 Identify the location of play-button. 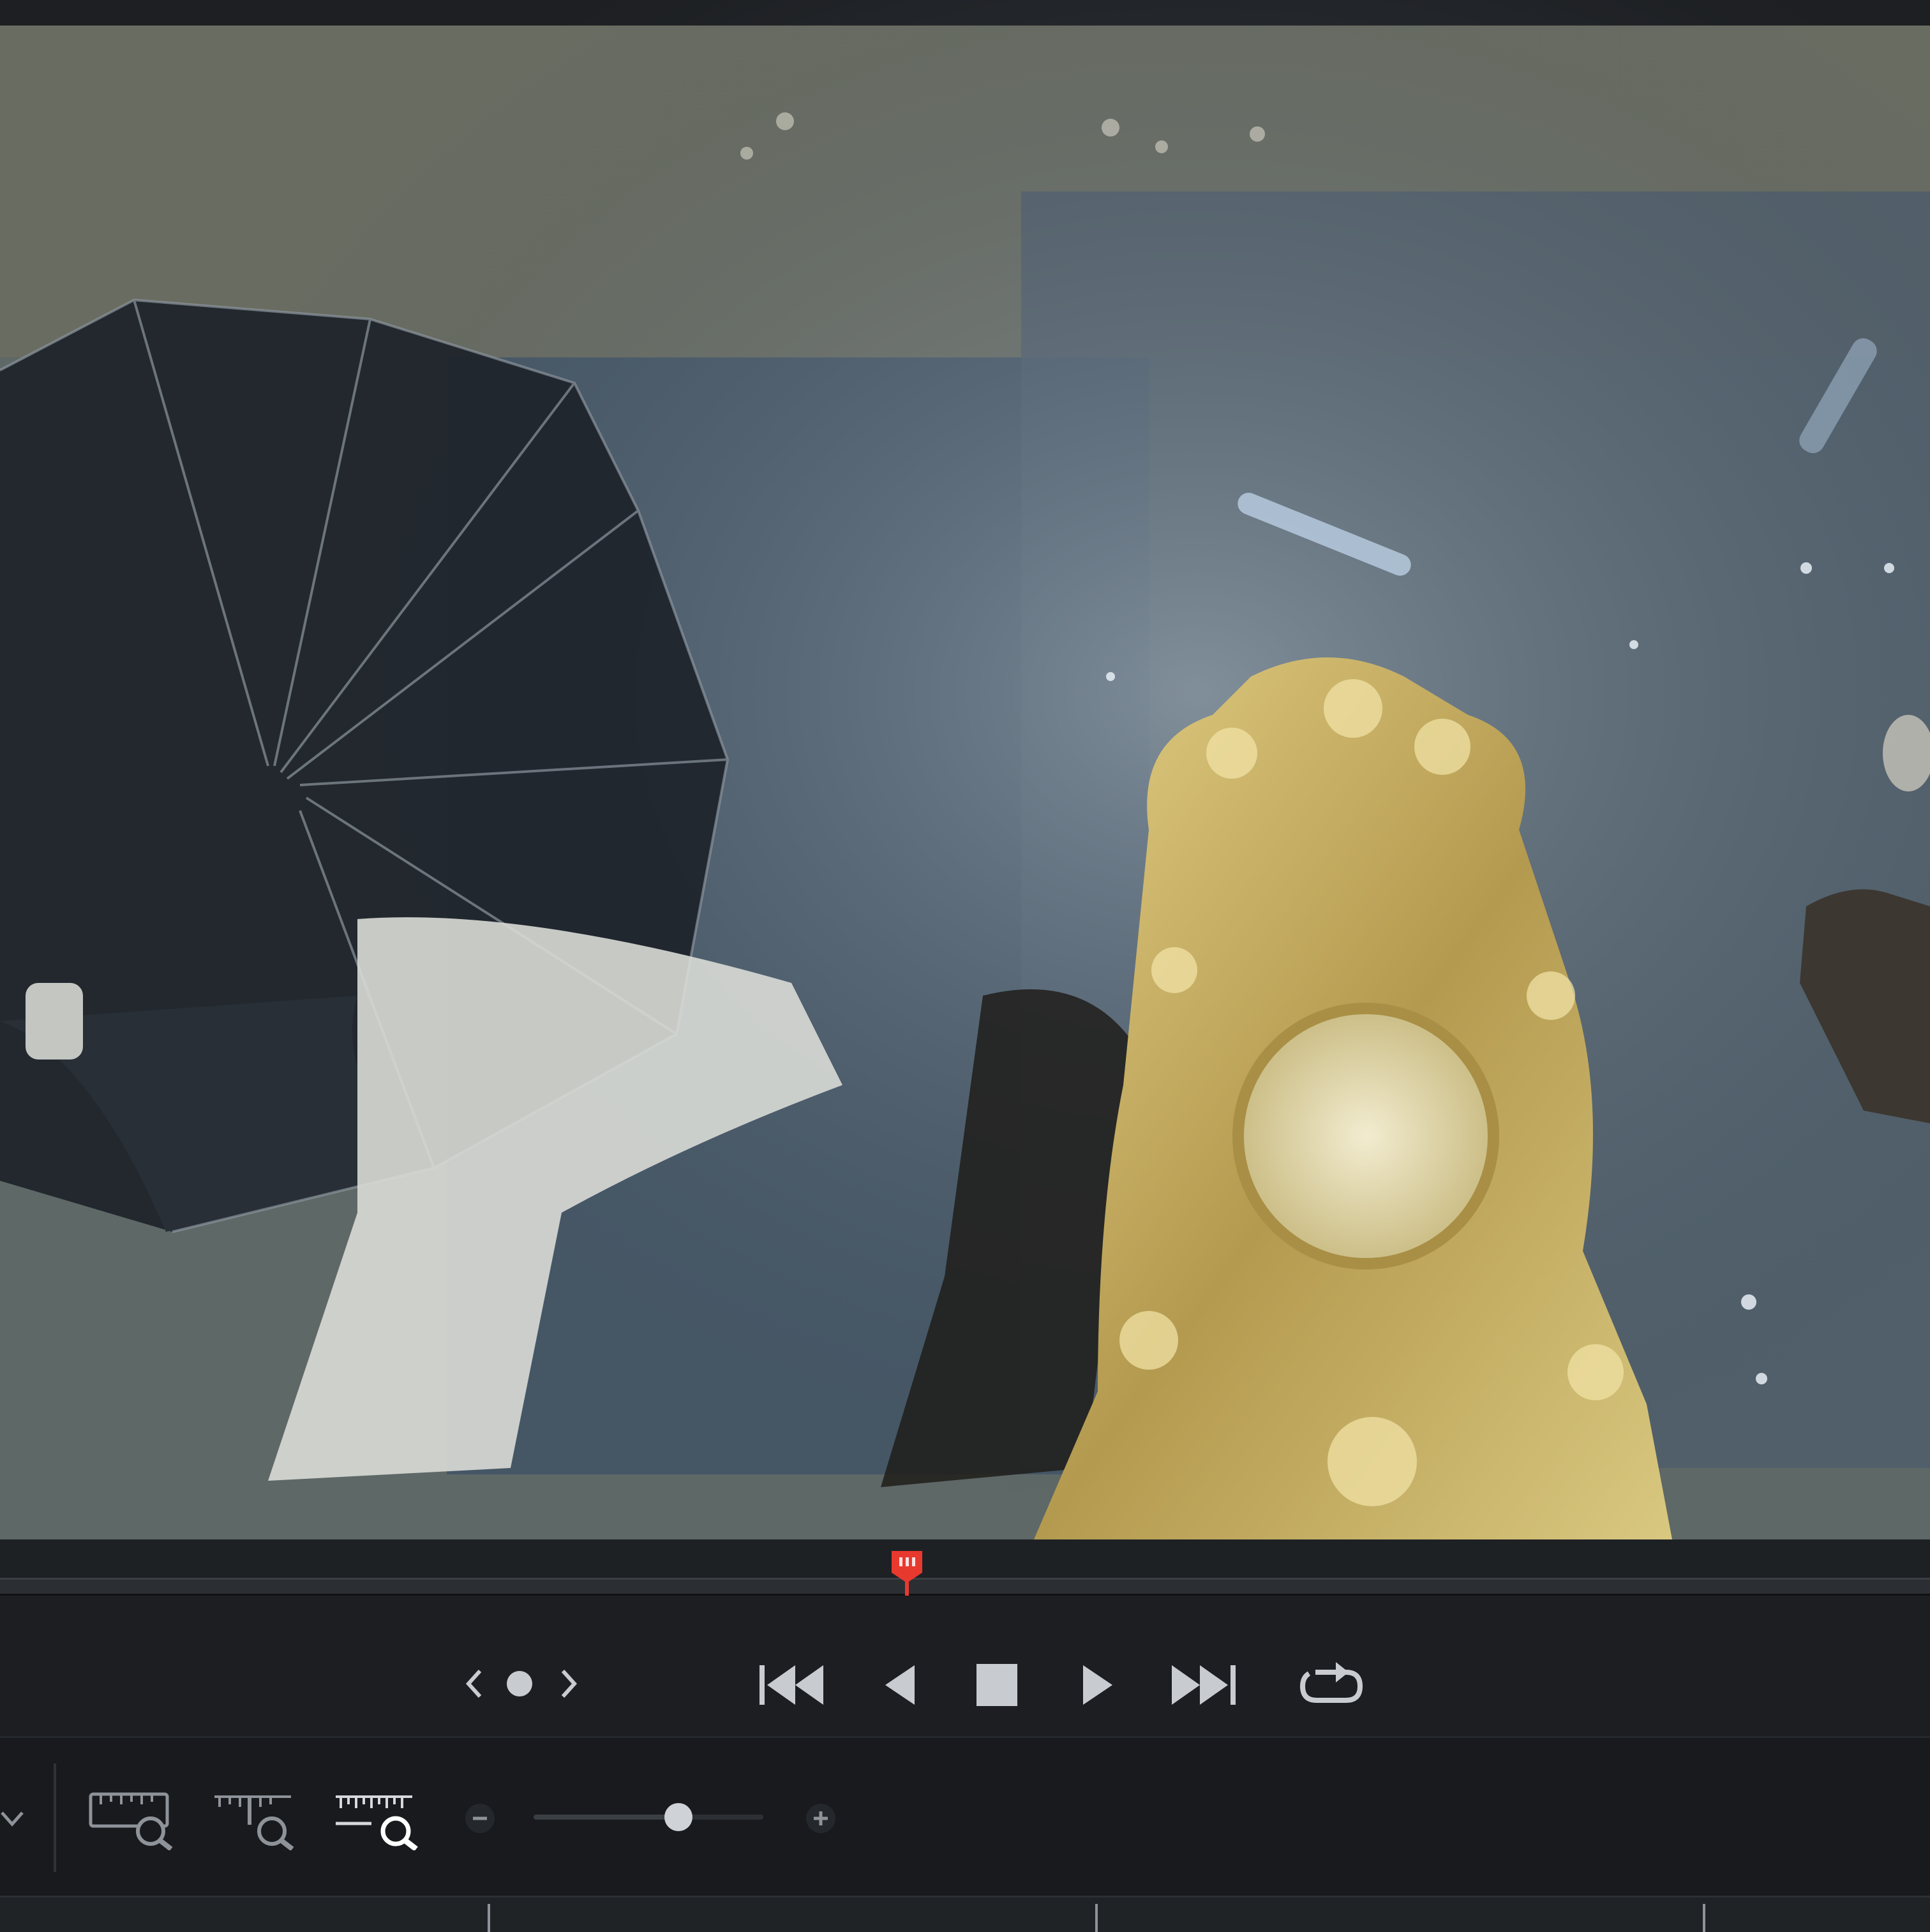
(1097, 1685).